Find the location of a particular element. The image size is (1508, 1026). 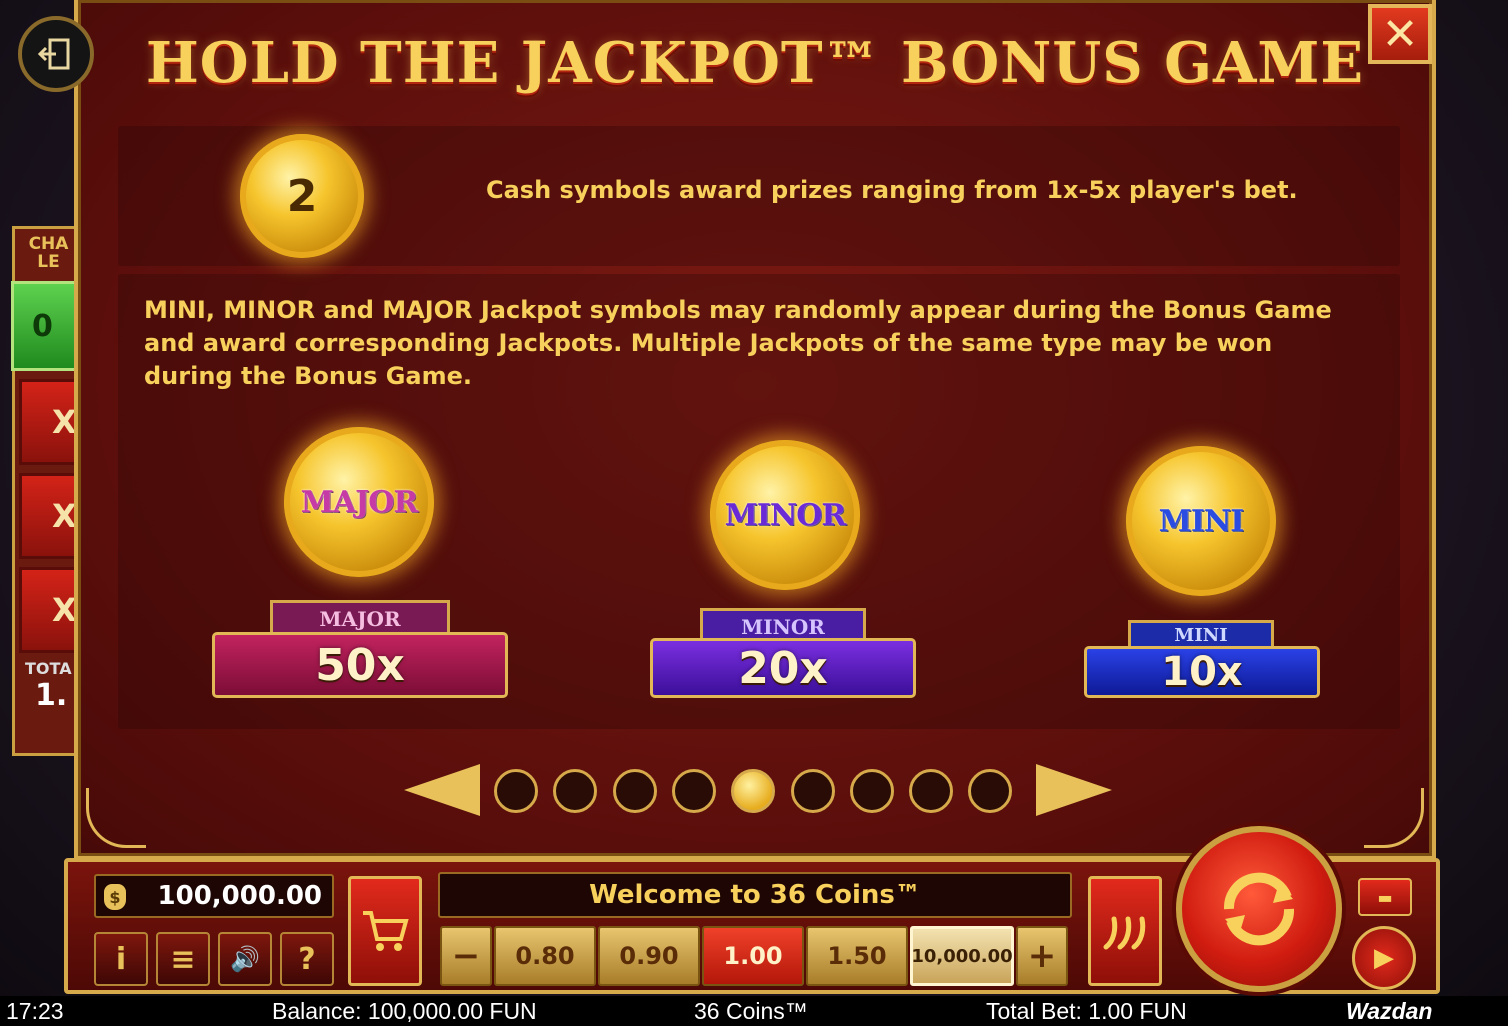

balance-value: 100,000.00 is located at coordinates (239, 896).